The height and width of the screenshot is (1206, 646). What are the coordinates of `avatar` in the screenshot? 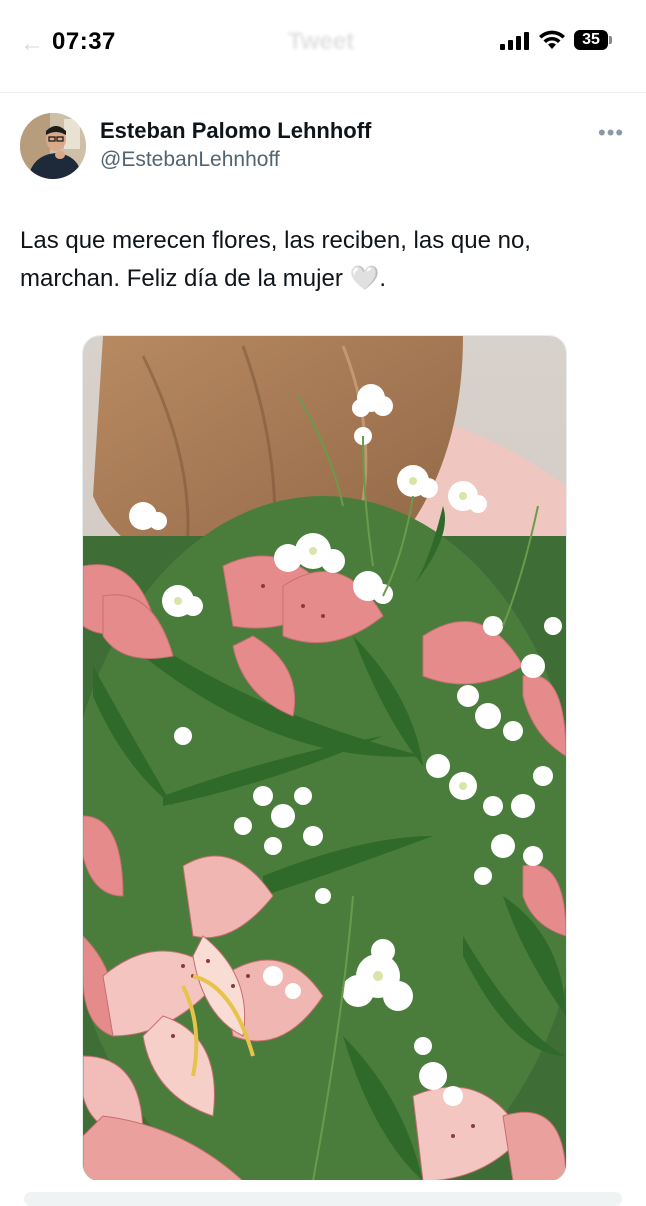 It's located at (53, 146).